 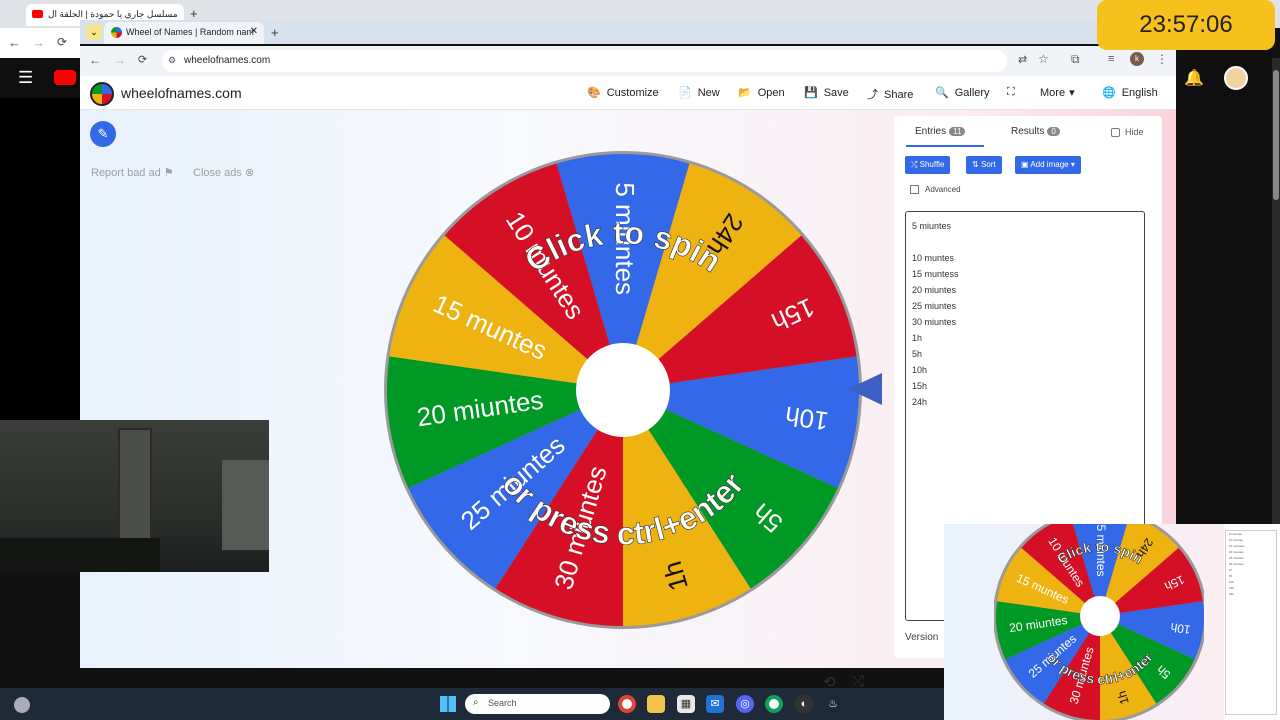 I want to click on menu-item-share: ⤴ Share, so click(x=890, y=94).